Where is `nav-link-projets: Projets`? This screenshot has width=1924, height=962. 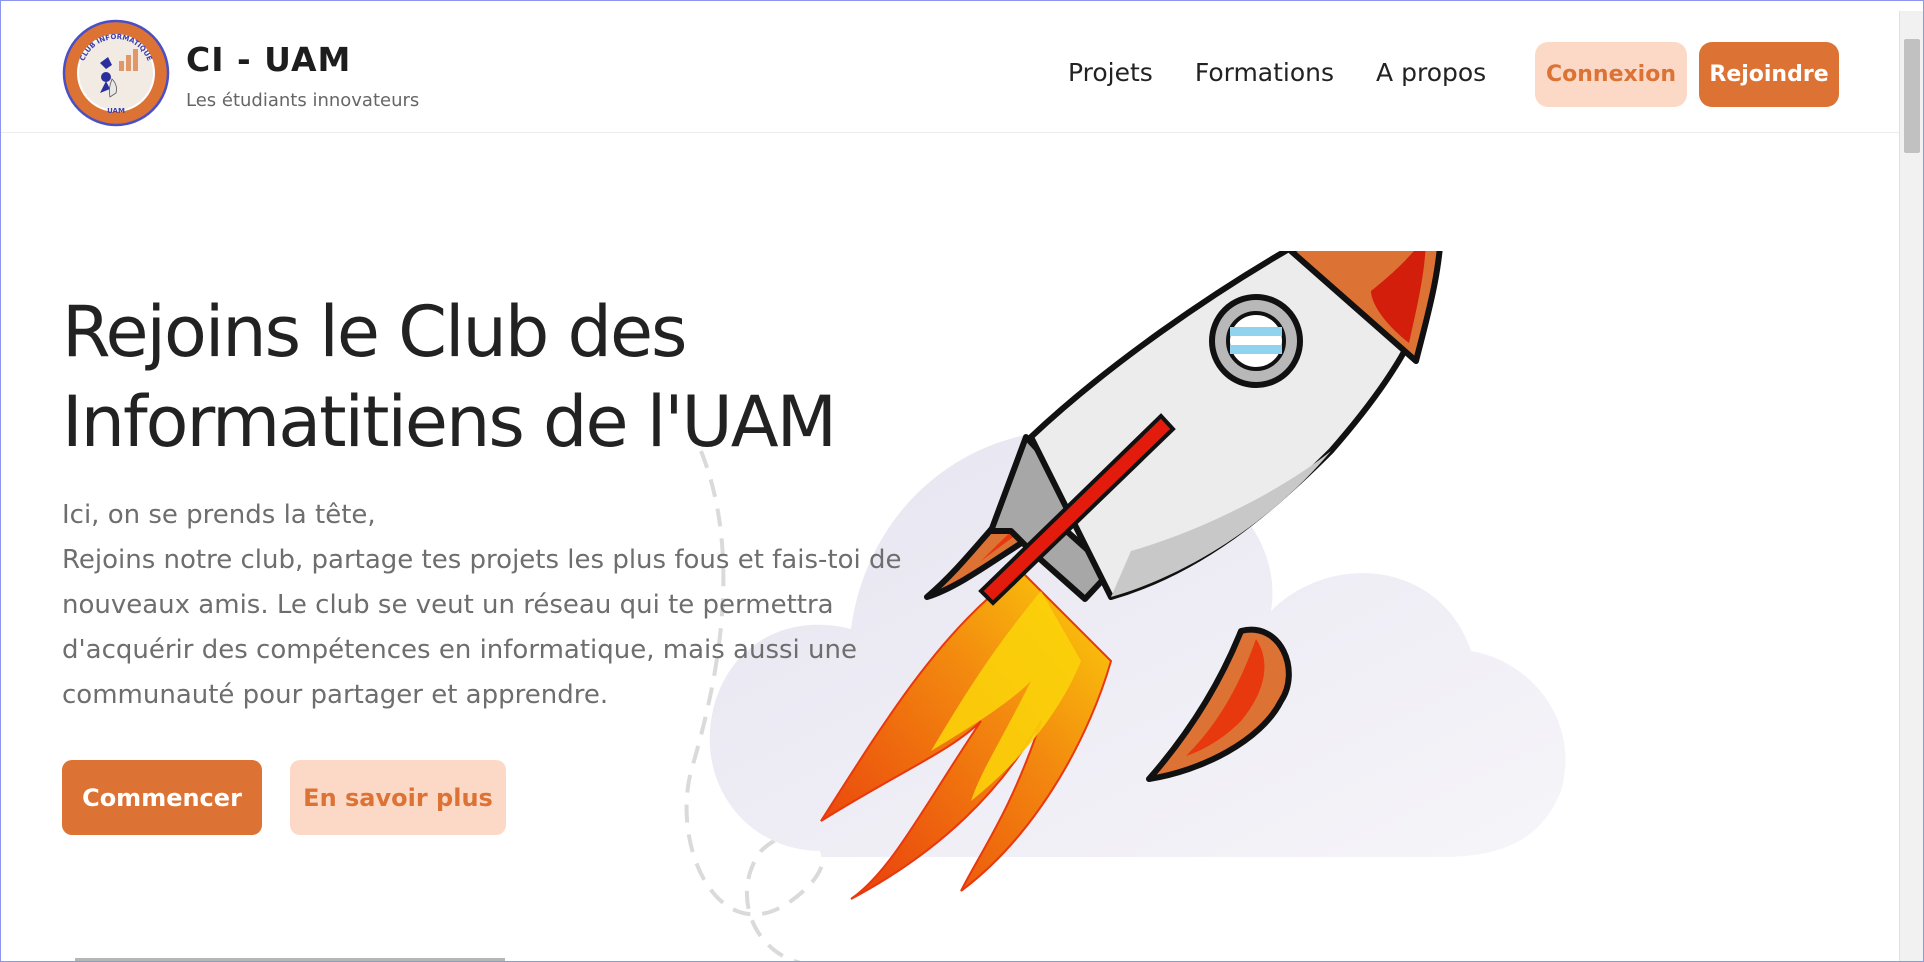 nav-link-projets: Projets is located at coordinates (1110, 72).